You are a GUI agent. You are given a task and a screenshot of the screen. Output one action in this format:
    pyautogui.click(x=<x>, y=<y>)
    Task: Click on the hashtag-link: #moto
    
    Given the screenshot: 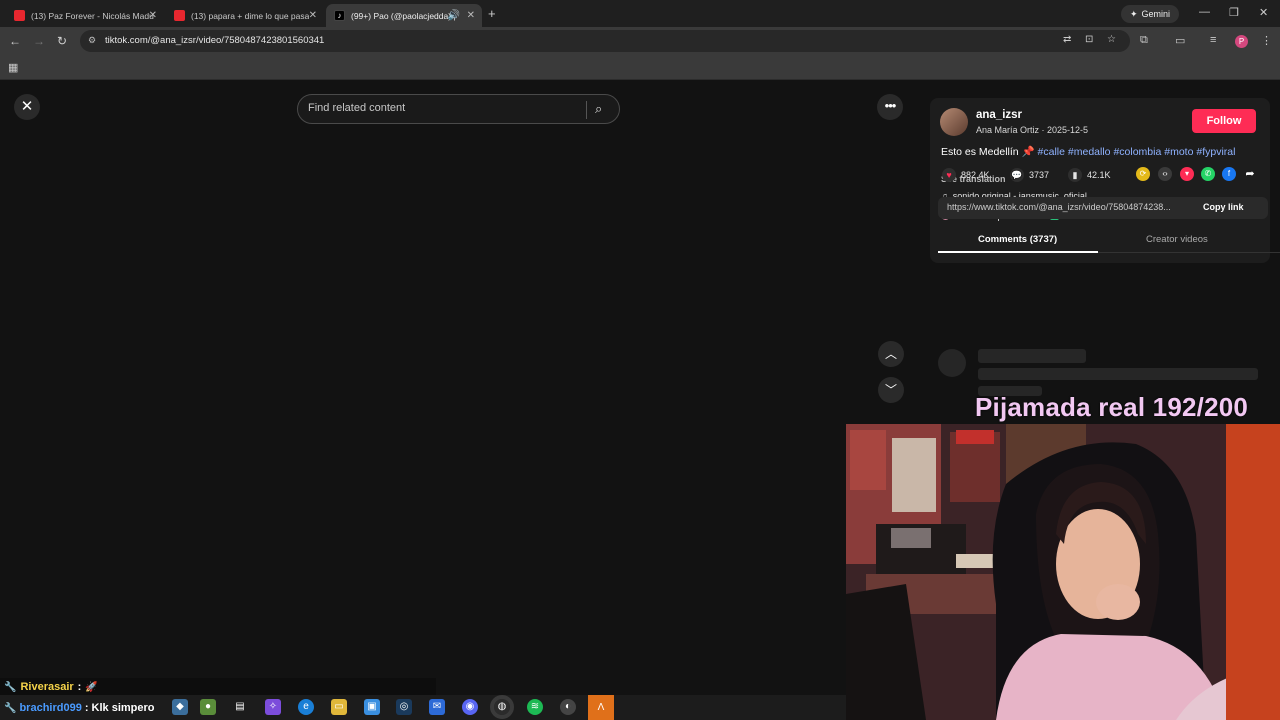 What is the action you would take?
    pyautogui.click(x=1178, y=152)
    